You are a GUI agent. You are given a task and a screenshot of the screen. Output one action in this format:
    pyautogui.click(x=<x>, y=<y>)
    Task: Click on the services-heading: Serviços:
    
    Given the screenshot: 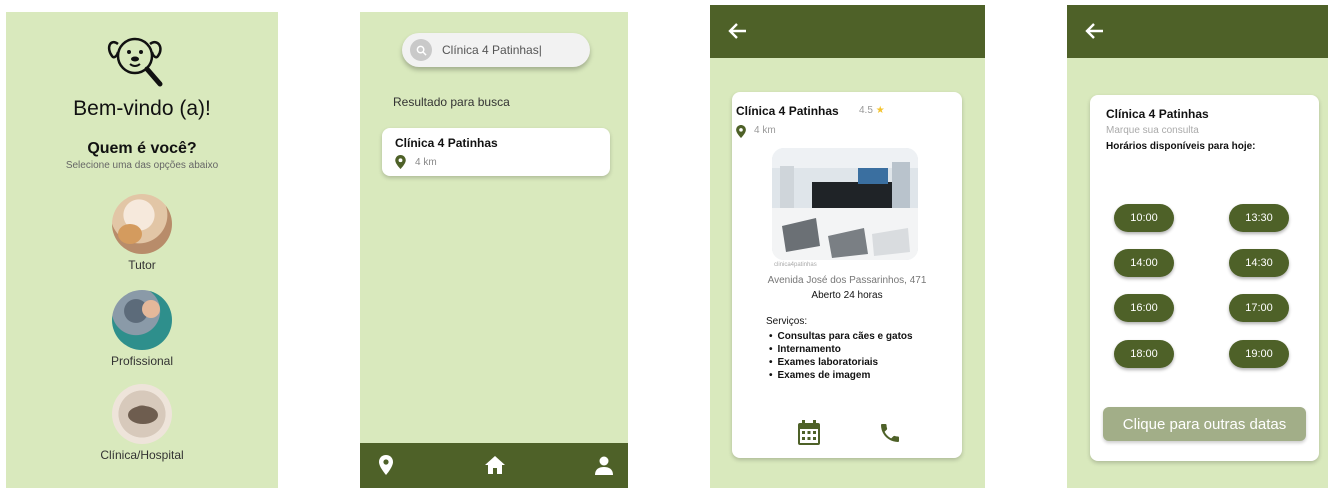 What is the action you would take?
    pyautogui.click(x=787, y=321)
    